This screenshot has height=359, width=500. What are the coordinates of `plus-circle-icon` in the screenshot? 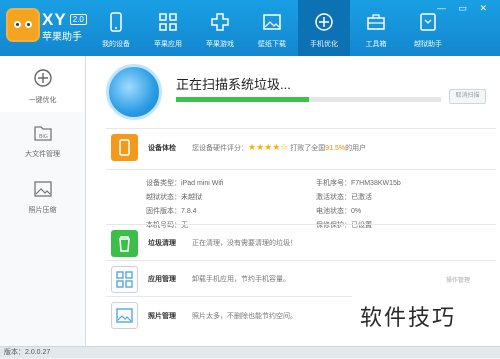 It's located at (42, 78).